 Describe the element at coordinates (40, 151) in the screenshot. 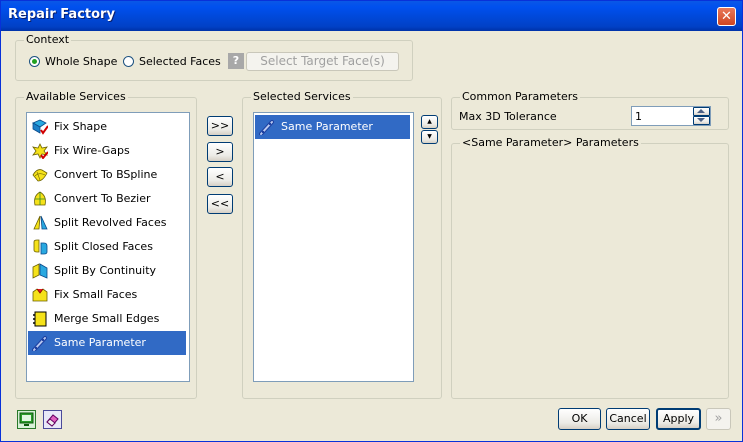

I see `fix-wire-gaps-icon` at that location.